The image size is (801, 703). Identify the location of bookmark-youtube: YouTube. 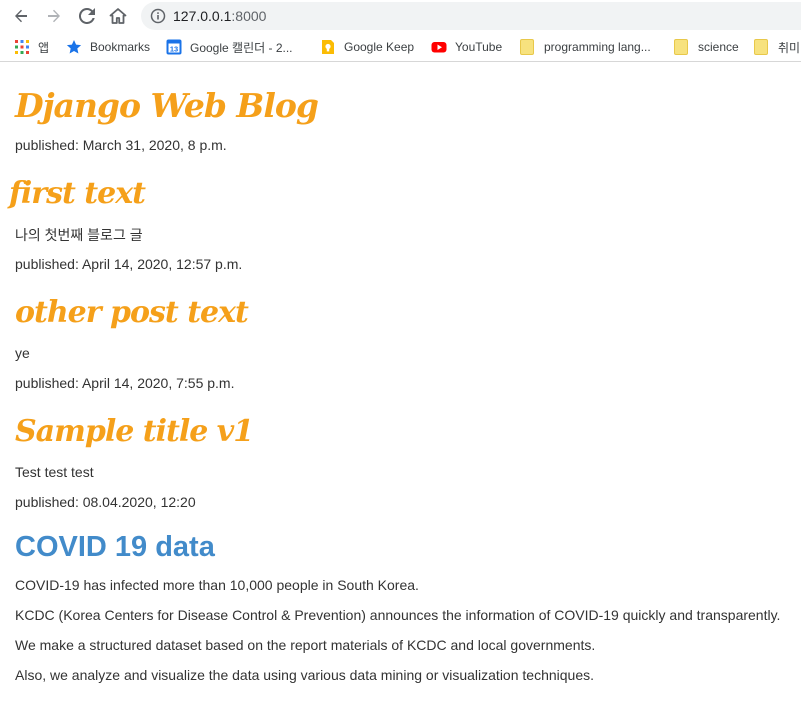
(466, 47).